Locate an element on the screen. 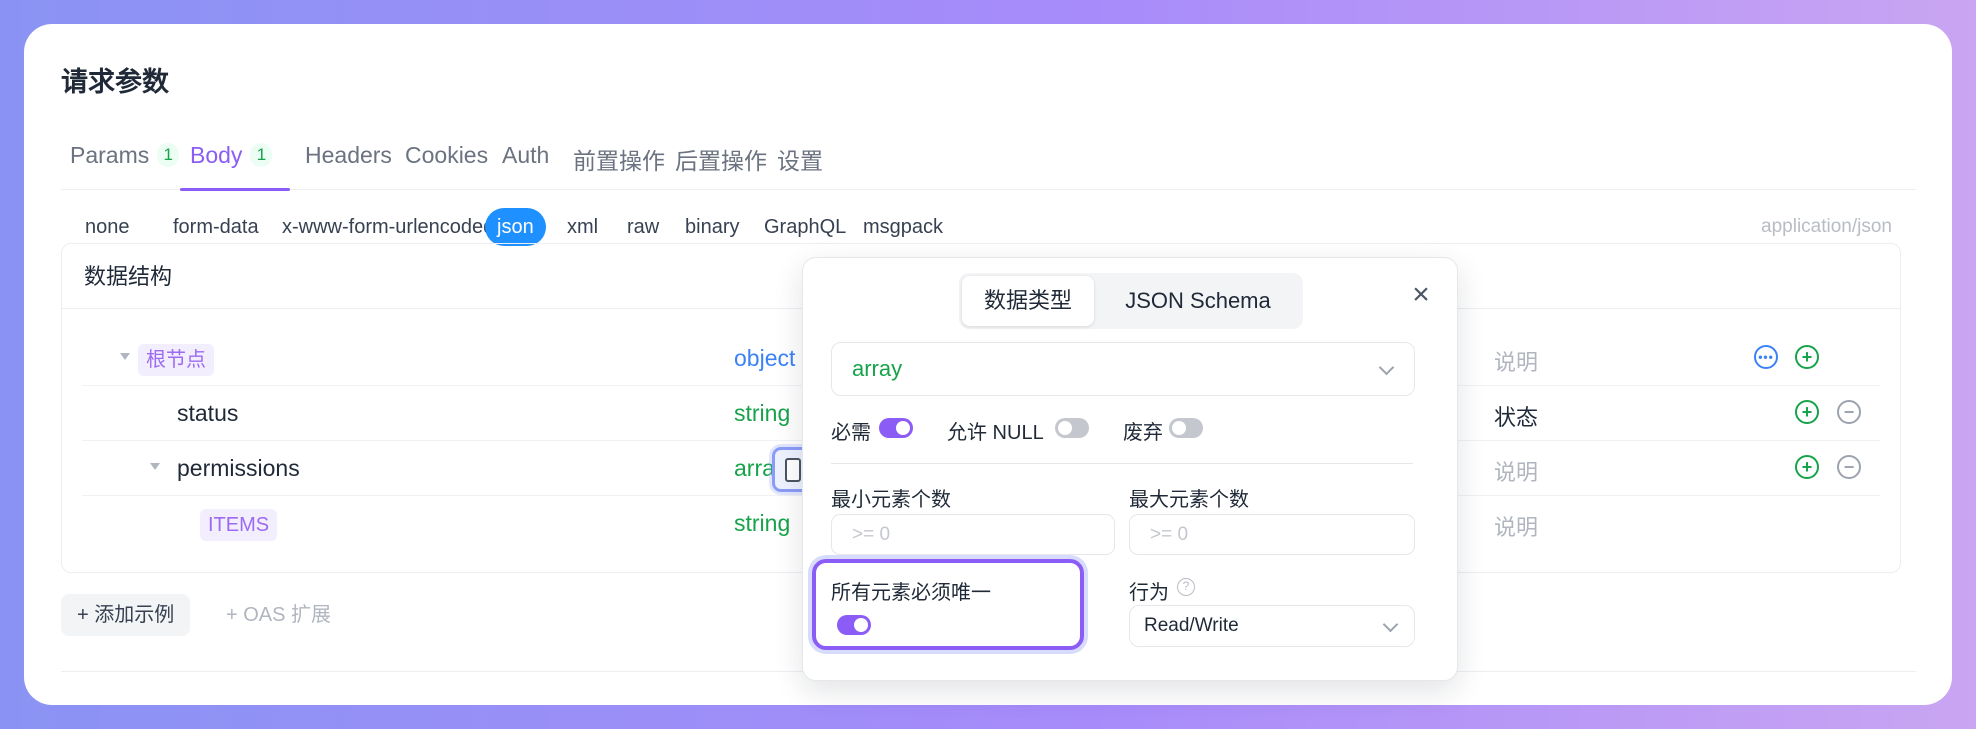 The height and width of the screenshot is (729, 1976). required-toggle is located at coordinates (896, 428).